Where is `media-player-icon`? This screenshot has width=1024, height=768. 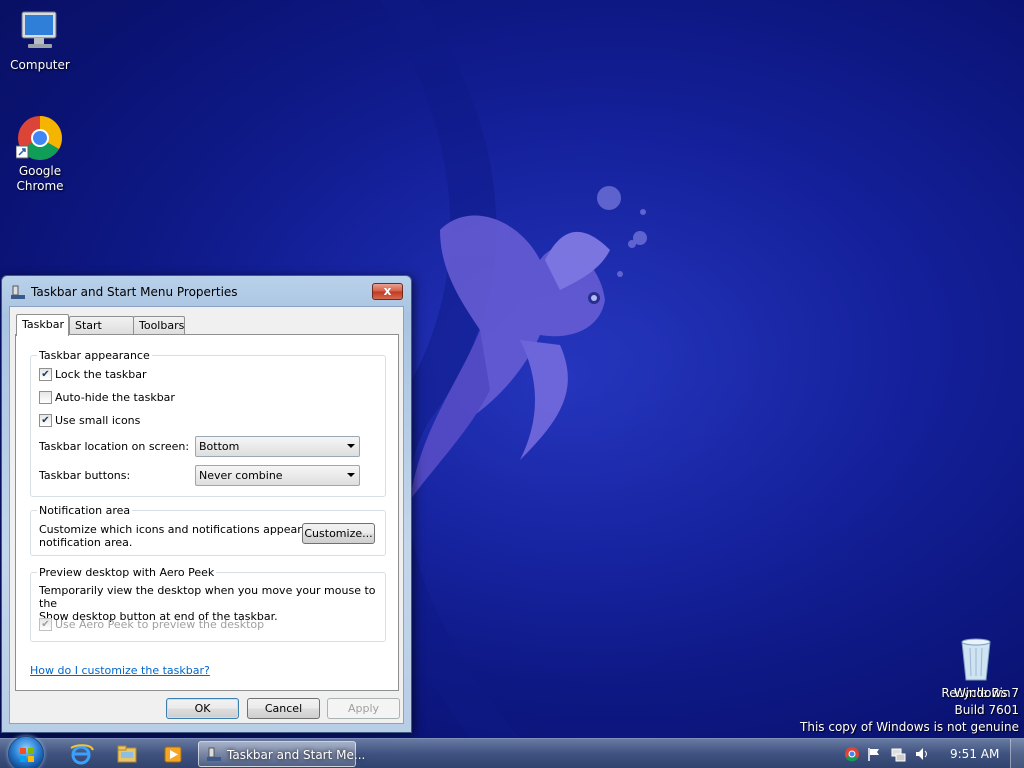 media-player-icon is located at coordinates (173, 754).